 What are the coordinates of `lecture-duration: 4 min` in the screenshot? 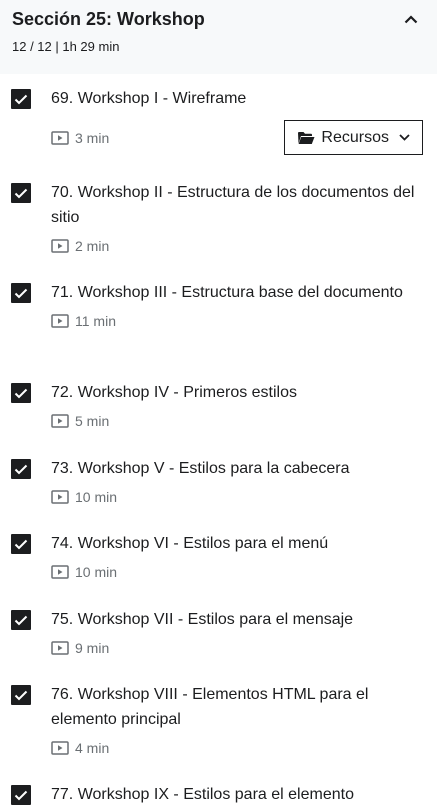 It's located at (92, 748).